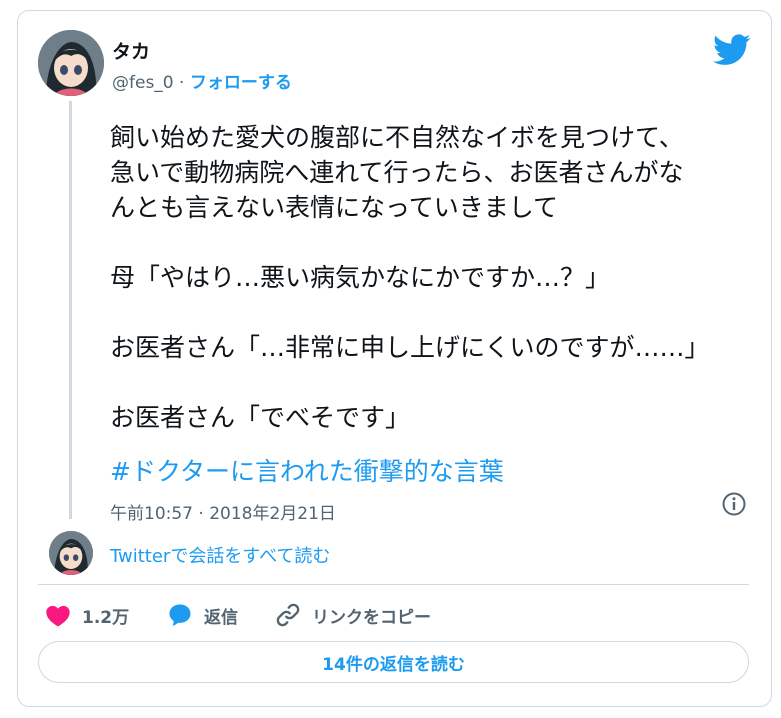  What do you see at coordinates (732, 50) in the screenshot?
I see `twitter-bird-icon` at bounding box center [732, 50].